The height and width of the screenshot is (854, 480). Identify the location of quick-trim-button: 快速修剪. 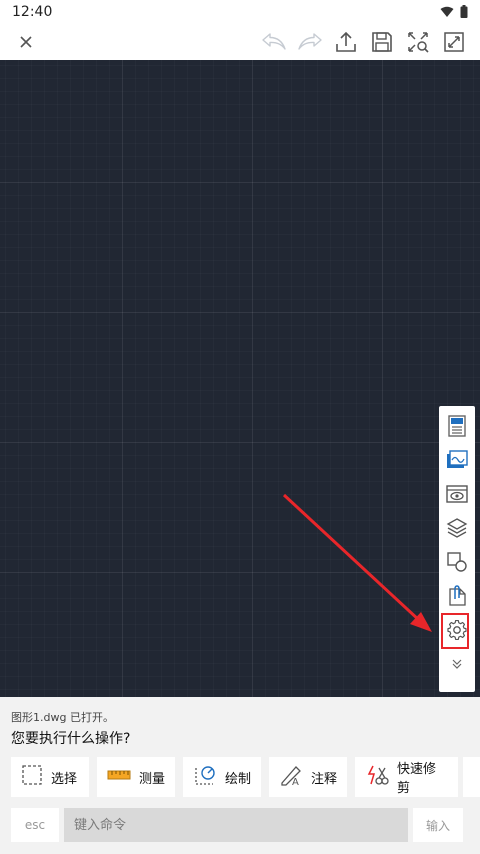
(406, 777).